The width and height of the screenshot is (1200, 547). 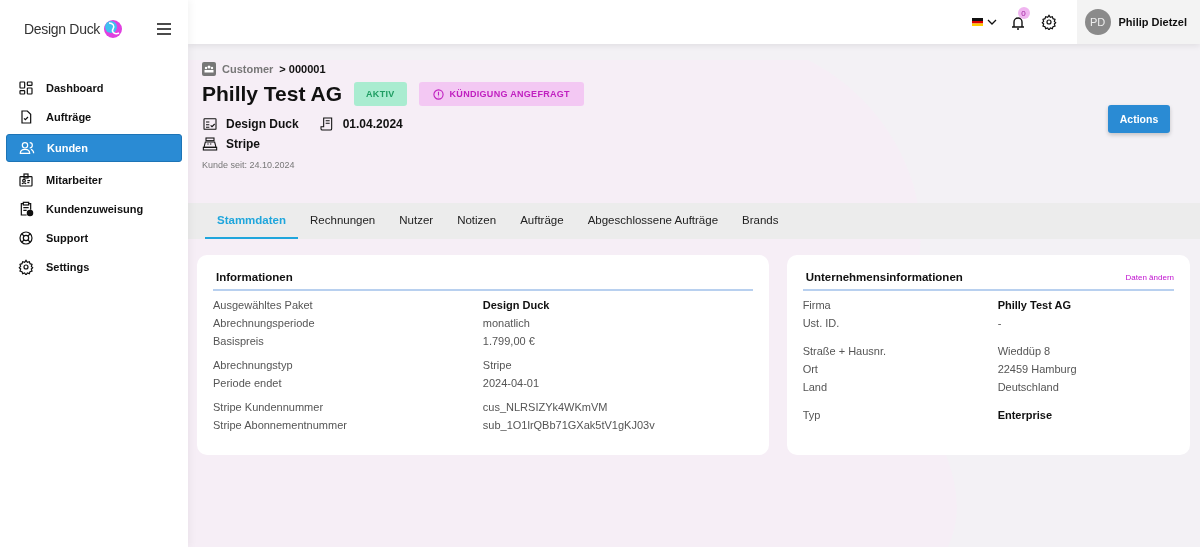 I want to click on field-value: 1.799,00 €, so click(x=509, y=341).